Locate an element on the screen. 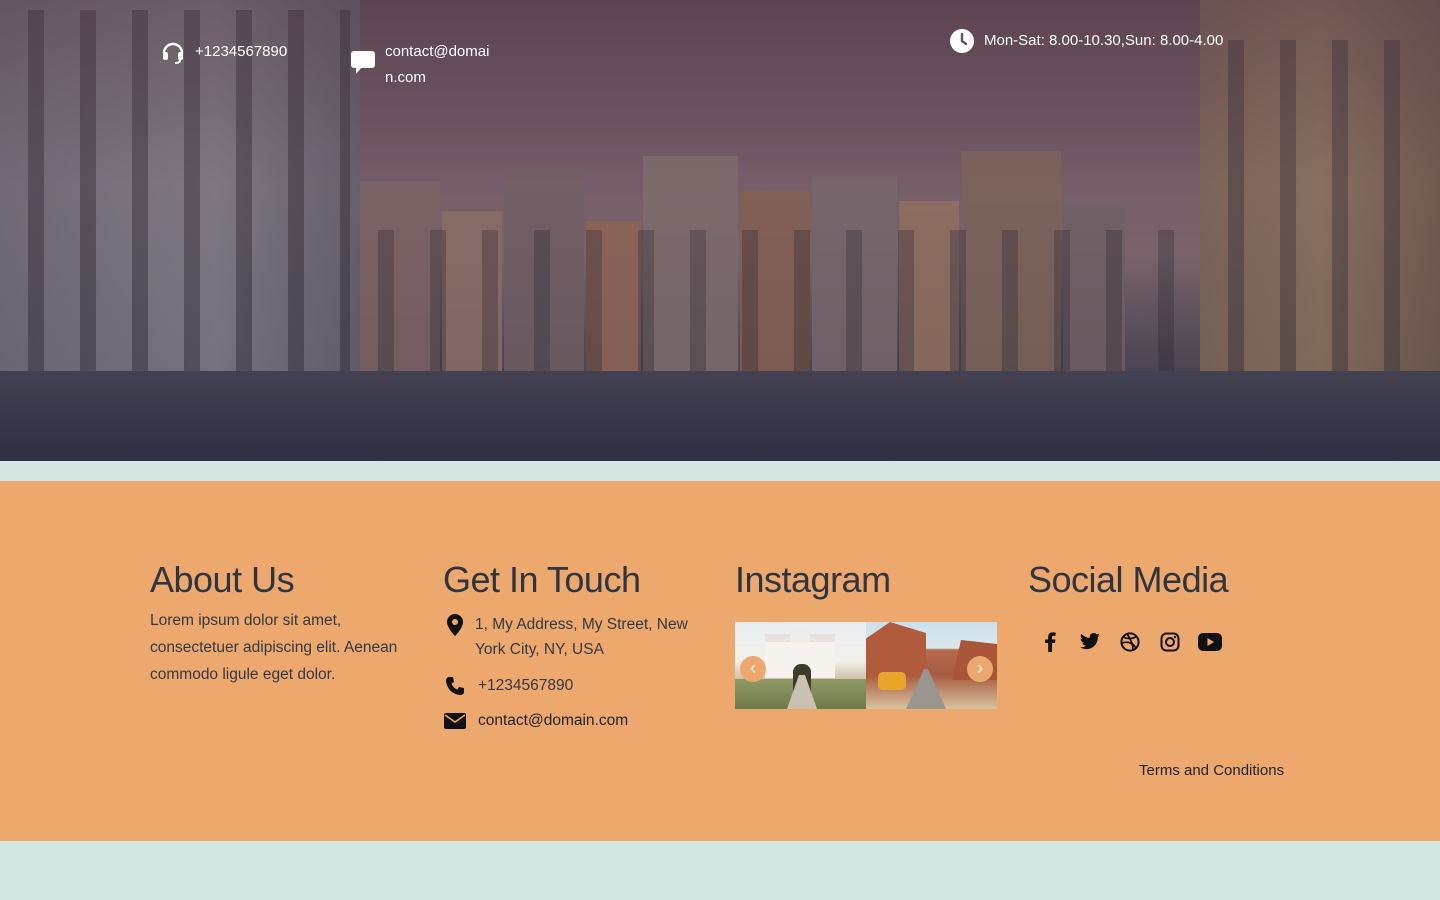 This screenshot has width=1440, height=900. chevron-left-icon: ‹ is located at coordinates (753, 668).